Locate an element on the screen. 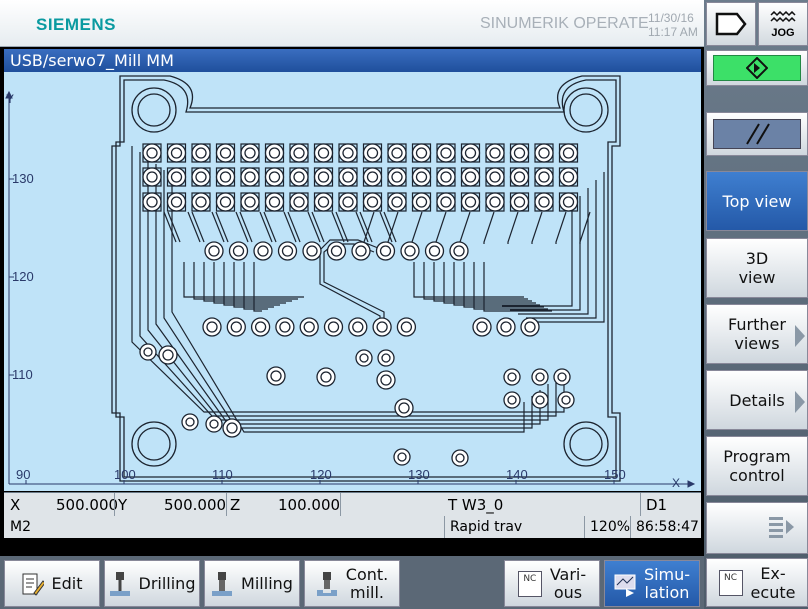 Image resolution: width=808 pixels, height=609 pixels. time-display: 11:17 AM is located at coordinates (673, 32).